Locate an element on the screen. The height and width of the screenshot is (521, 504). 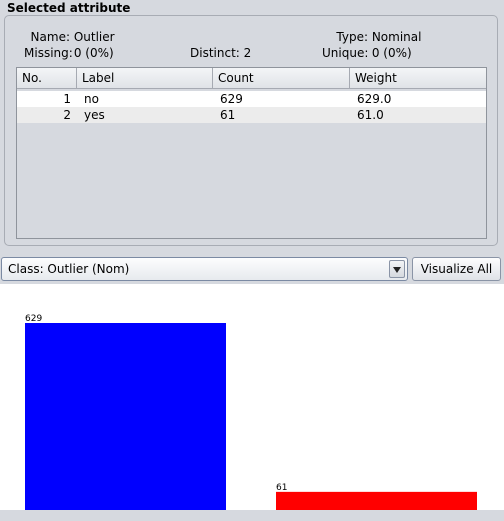
bar-no is located at coordinates (125, 416).